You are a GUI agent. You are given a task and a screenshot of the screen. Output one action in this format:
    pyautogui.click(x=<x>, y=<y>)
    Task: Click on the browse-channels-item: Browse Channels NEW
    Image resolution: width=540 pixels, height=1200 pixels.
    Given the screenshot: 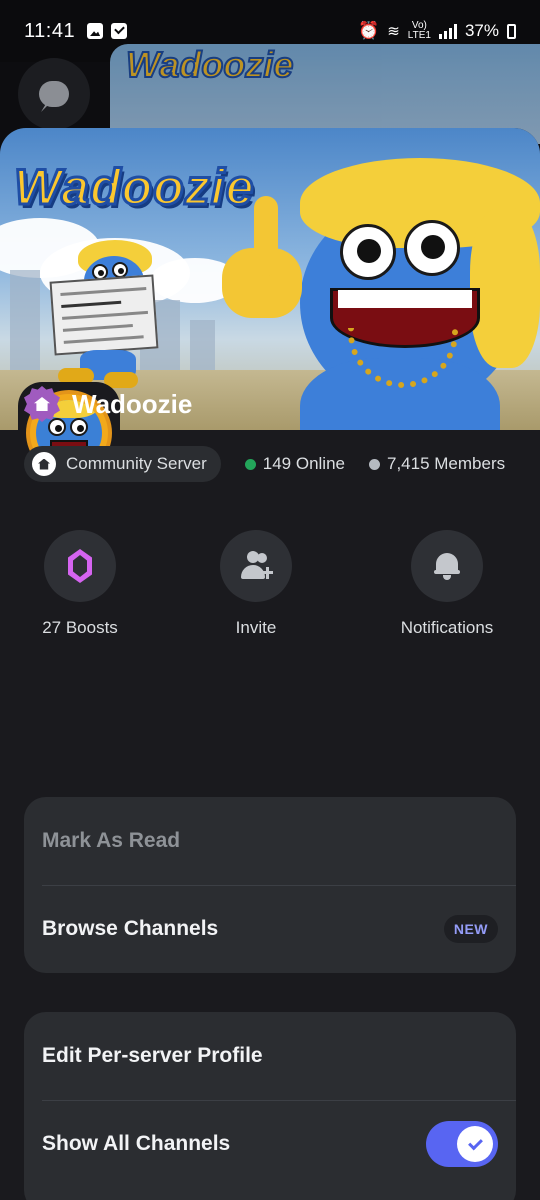 What is the action you would take?
    pyautogui.click(x=270, y=929)
    